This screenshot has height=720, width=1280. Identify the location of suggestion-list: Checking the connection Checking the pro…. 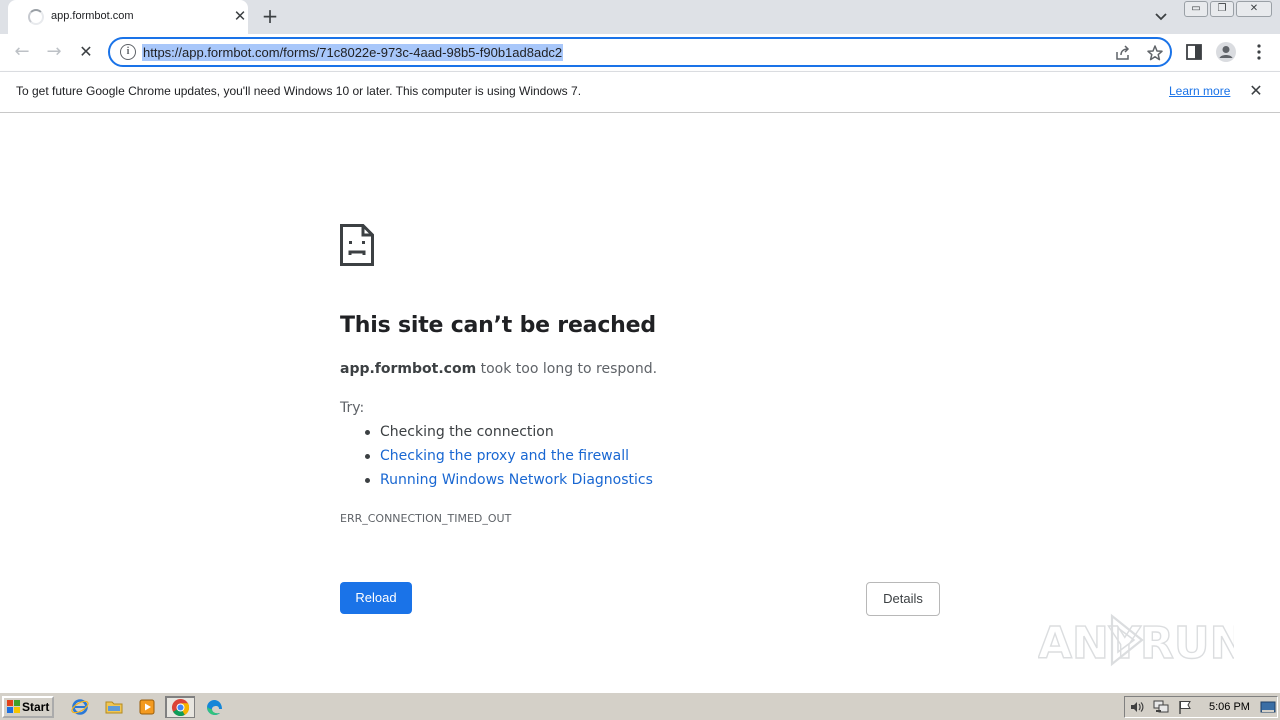
(509, 460).